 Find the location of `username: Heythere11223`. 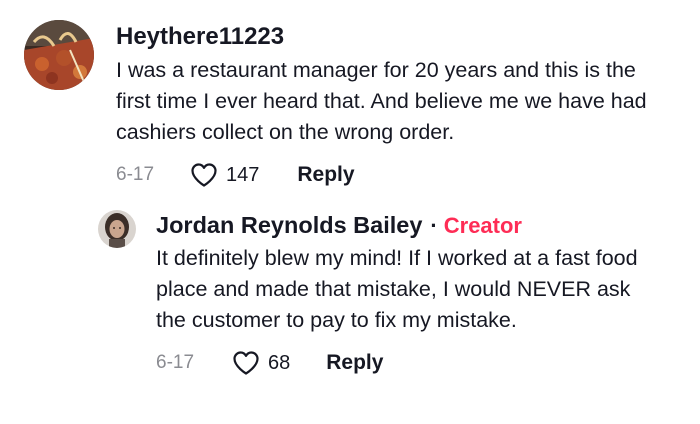

username: Heythere11223 is located at coordinates (200, 37).